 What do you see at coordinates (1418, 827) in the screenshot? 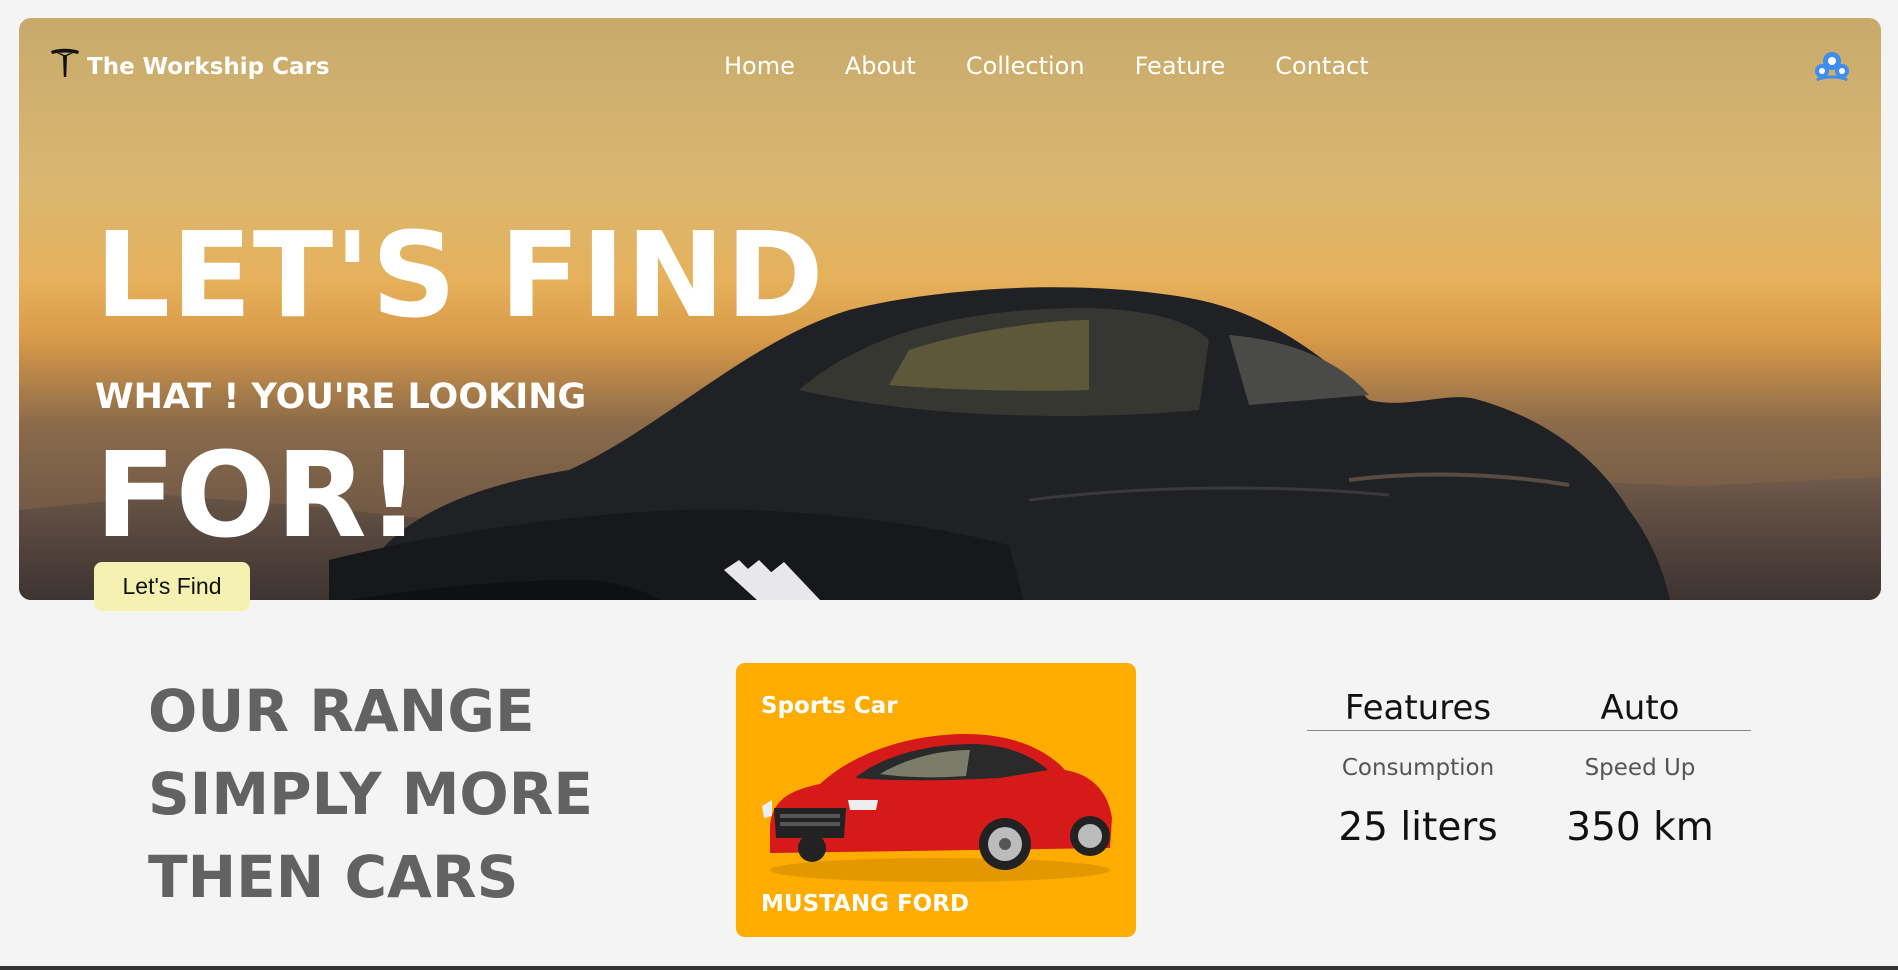
I see `specs-value-consumption: 25 liters` at bounding box center [1418, 827].